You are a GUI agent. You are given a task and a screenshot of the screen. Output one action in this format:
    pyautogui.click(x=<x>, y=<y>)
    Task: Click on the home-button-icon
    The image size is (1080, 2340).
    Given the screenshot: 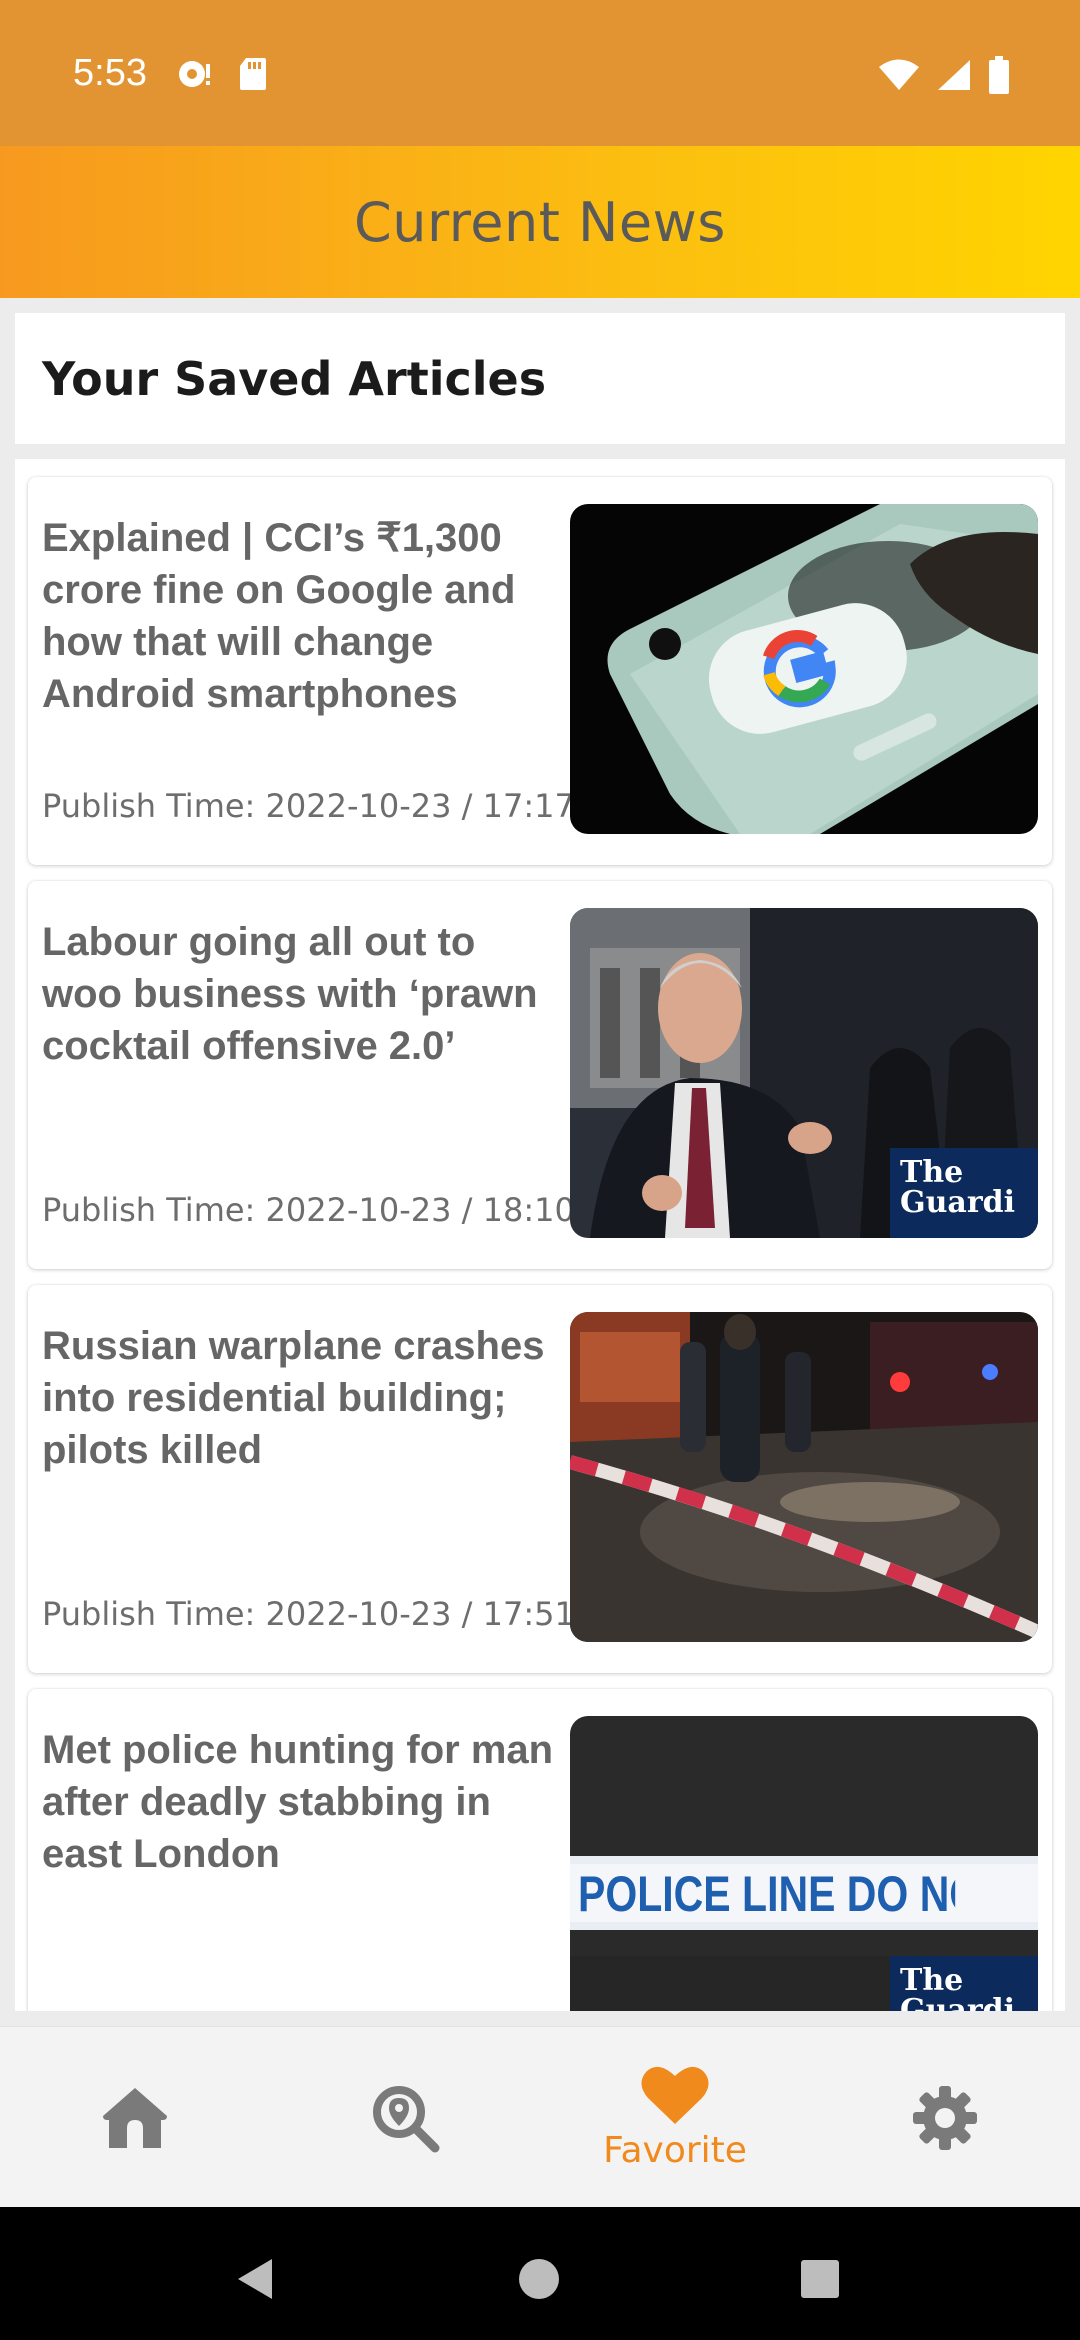 What is the action you would take?
    pyautogui.click(x=539, y=2279)
    